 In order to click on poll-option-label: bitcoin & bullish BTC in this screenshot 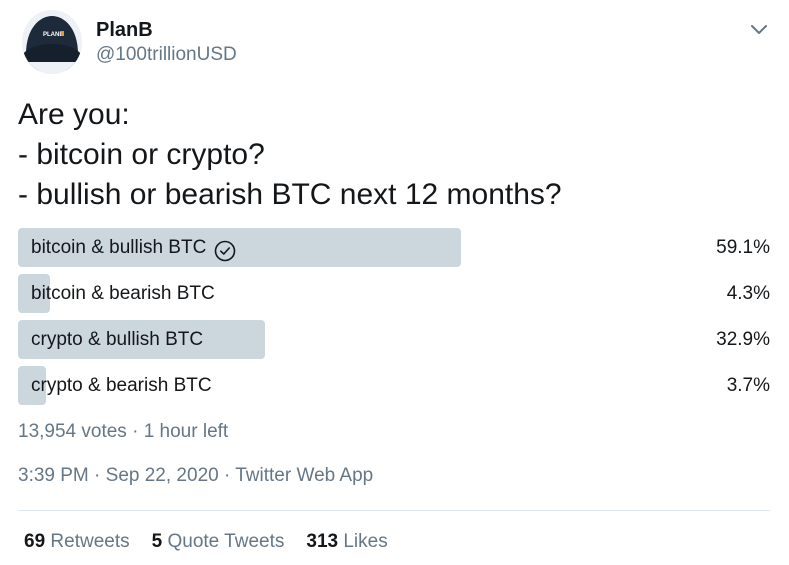, I will do `click(119, 247)`.